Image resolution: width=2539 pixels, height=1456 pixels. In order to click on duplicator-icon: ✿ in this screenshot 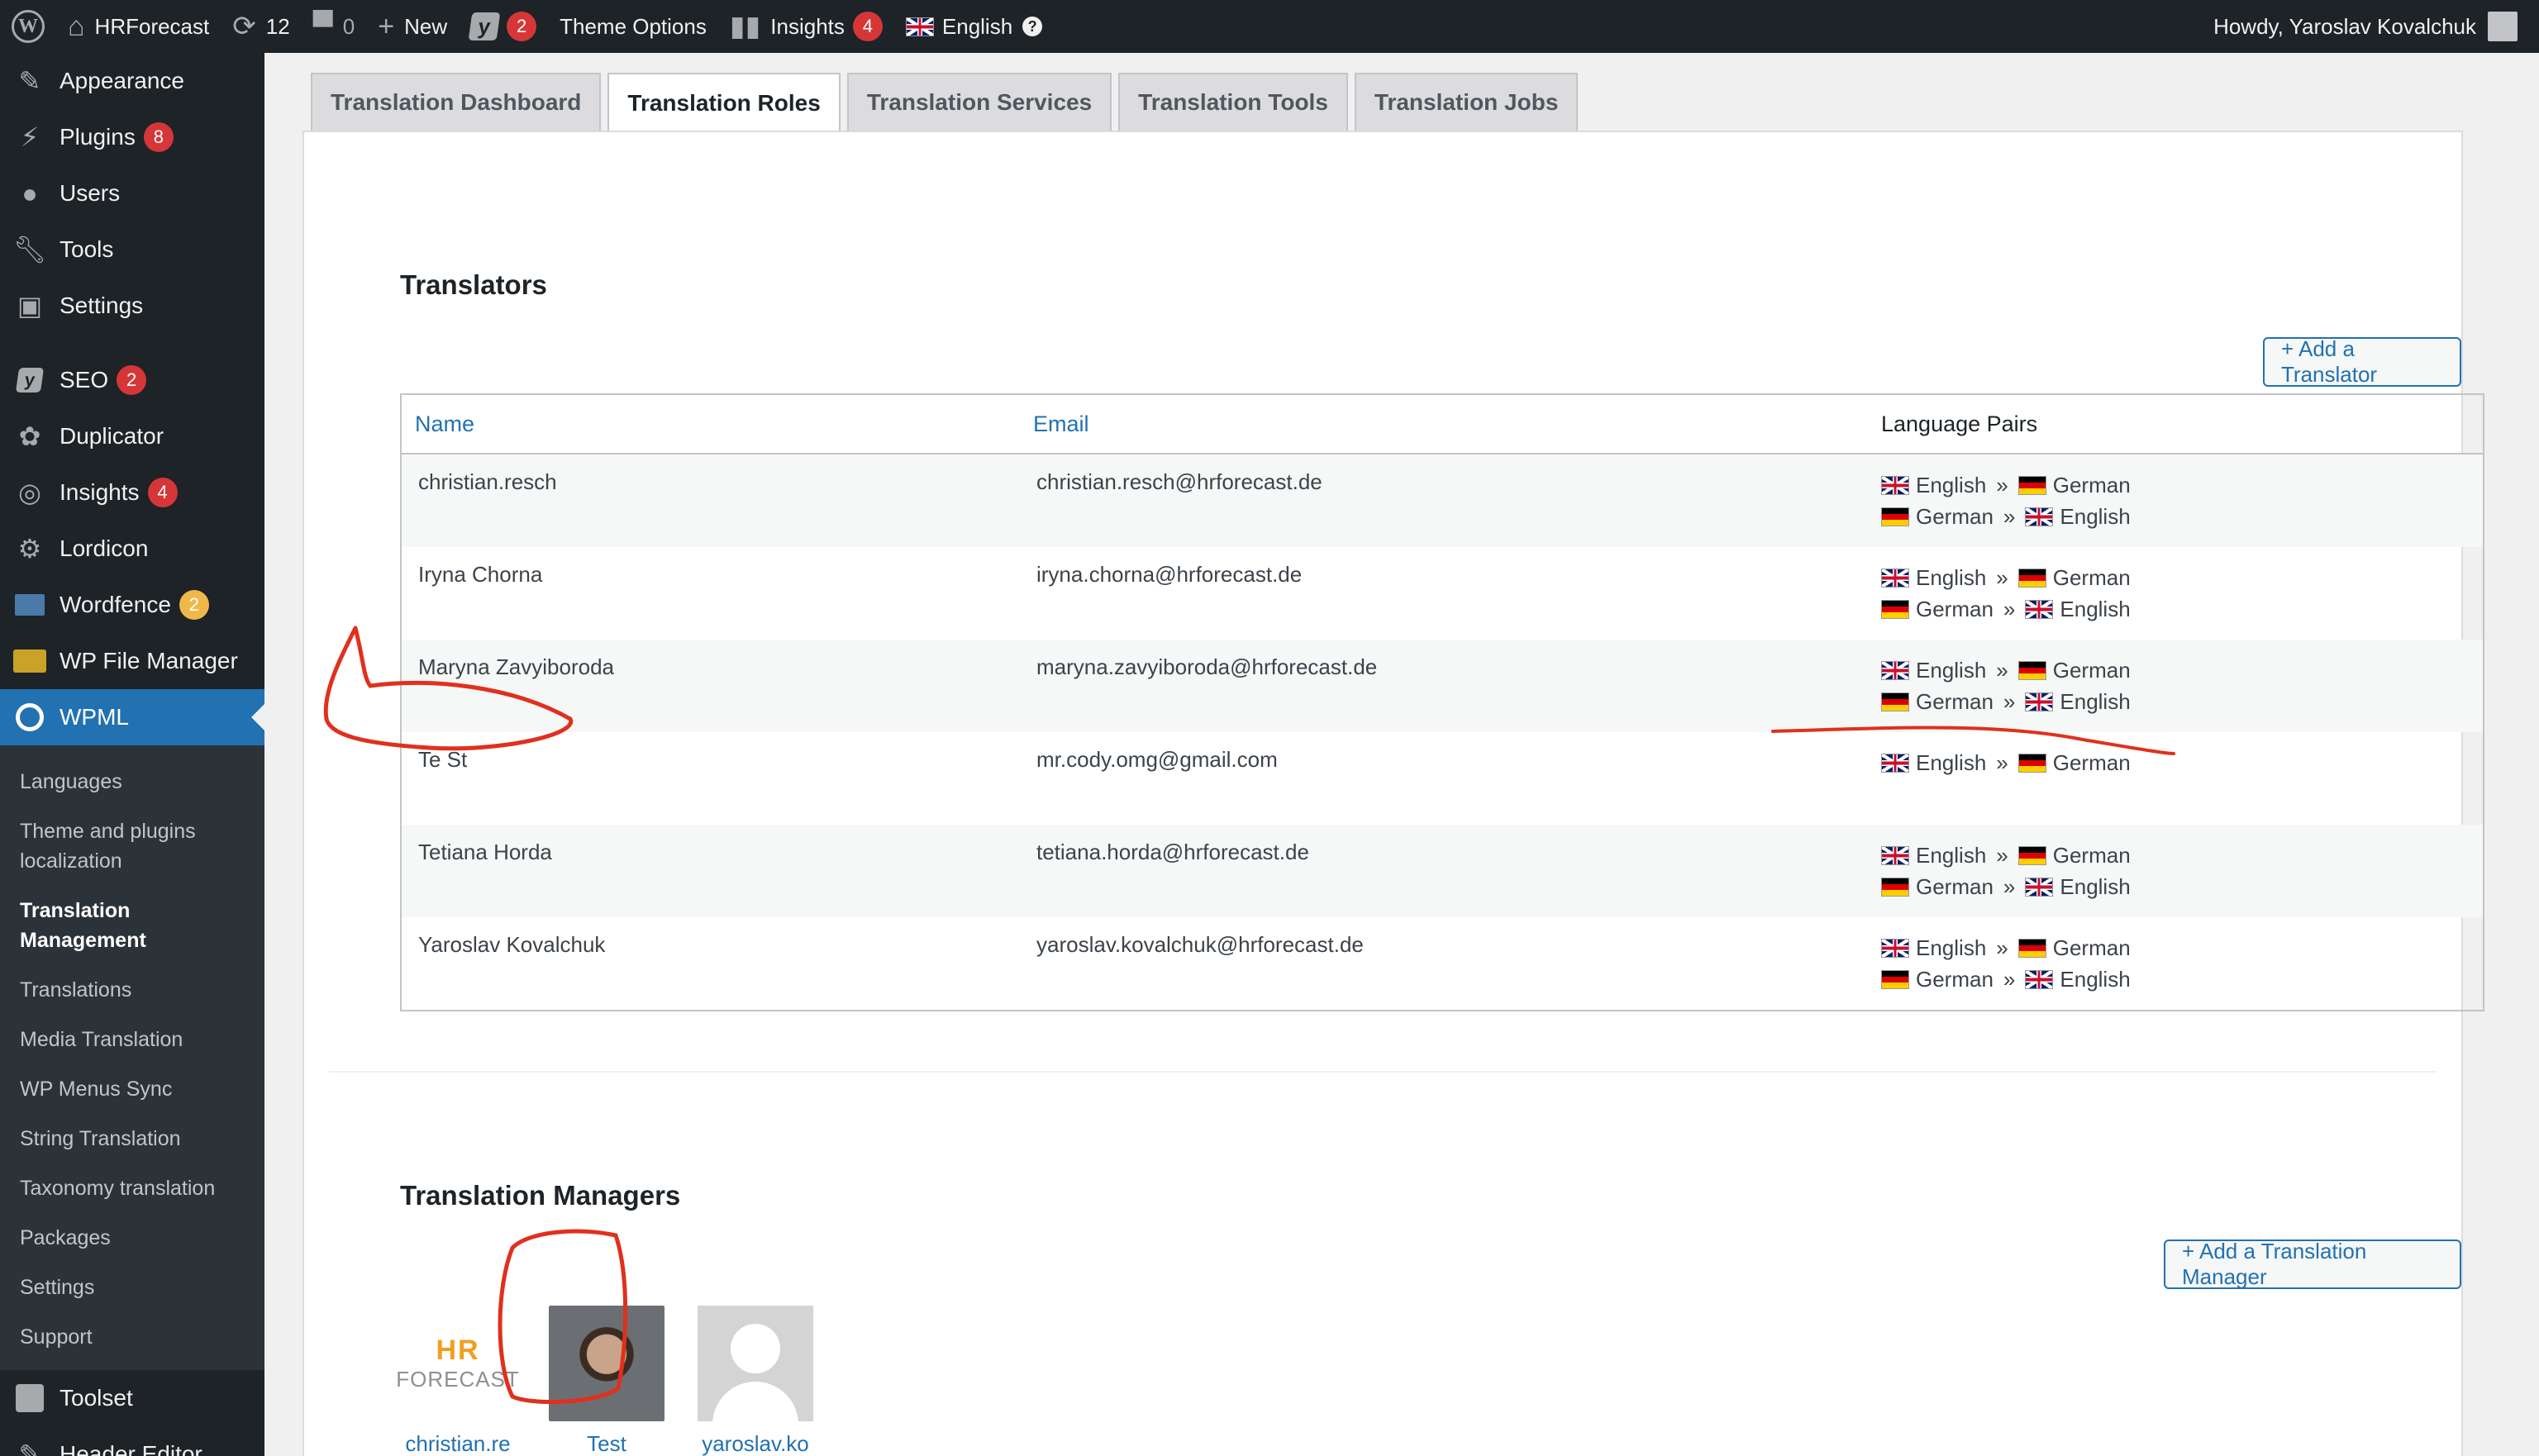, I will do `click(29, 436)`.